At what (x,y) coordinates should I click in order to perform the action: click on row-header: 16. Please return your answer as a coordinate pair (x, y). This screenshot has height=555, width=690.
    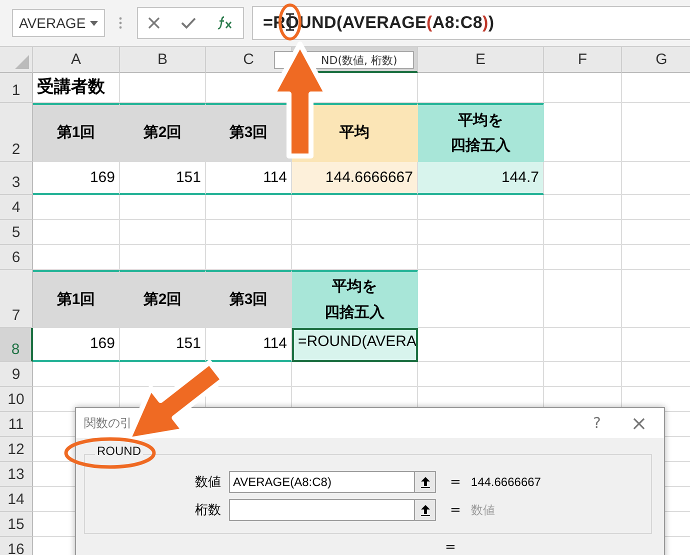
    Looking at the image, I should click on (16, 546).